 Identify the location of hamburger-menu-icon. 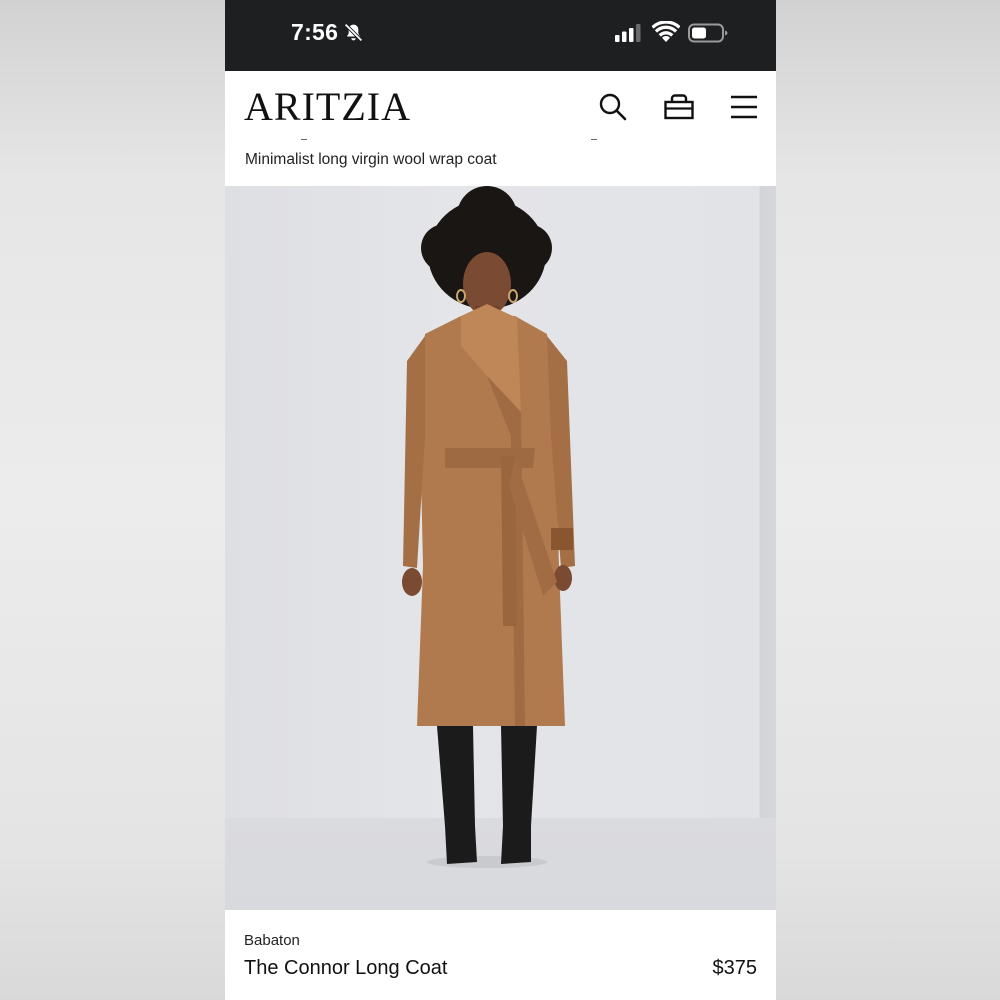
(744, 107).